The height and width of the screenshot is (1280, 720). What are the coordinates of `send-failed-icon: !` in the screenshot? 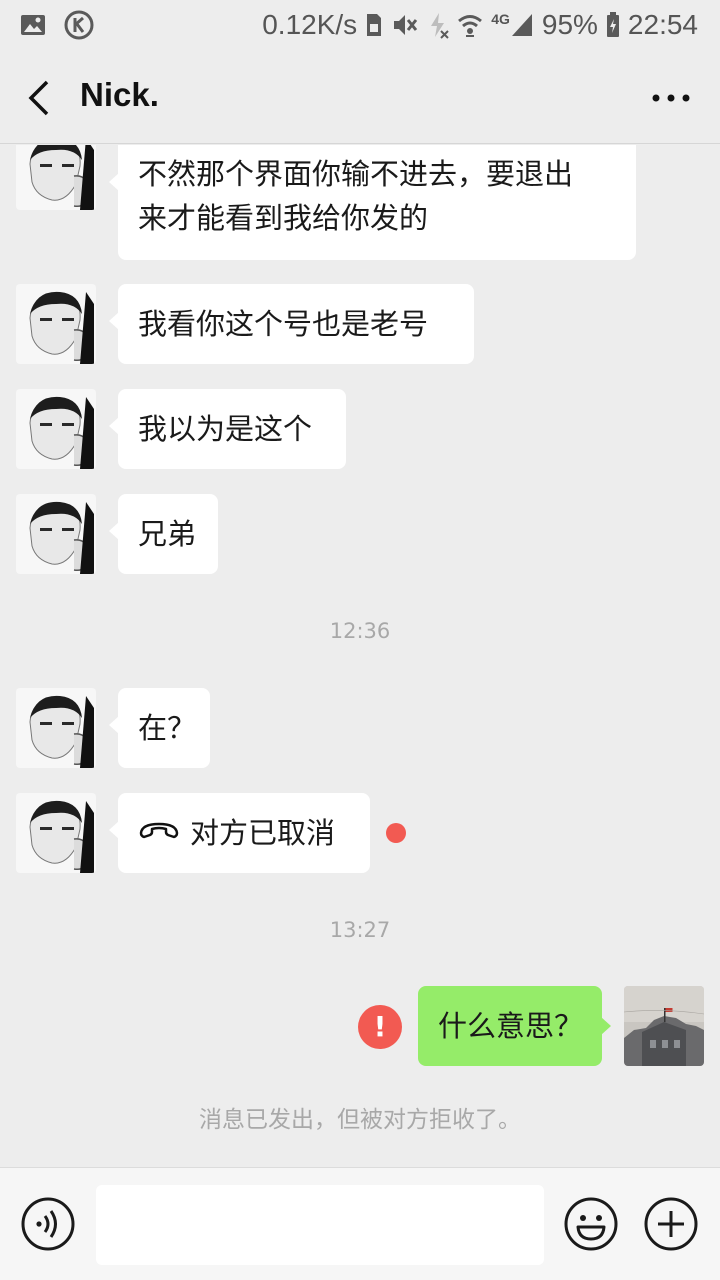 It's located at (380, 1027).